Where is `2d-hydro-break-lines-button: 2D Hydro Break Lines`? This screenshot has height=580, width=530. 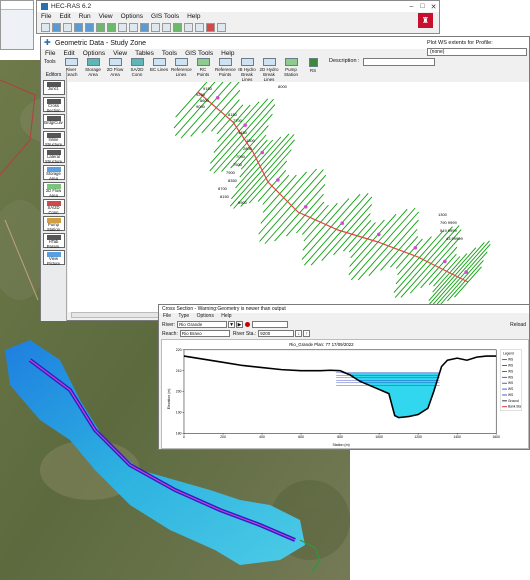
2d-hydro-break-lines-button: 2D Hydro Break Lines is located at coordinates (269, 70).